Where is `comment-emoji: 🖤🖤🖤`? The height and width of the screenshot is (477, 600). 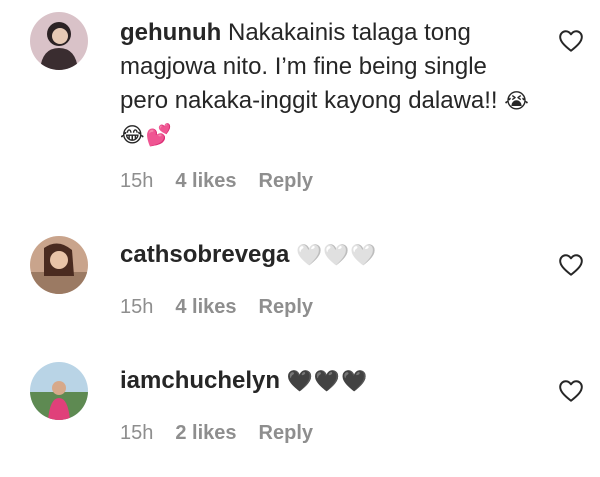 comment-emoji: 🖤🖤🖤 is located at coordinates (327, 381).